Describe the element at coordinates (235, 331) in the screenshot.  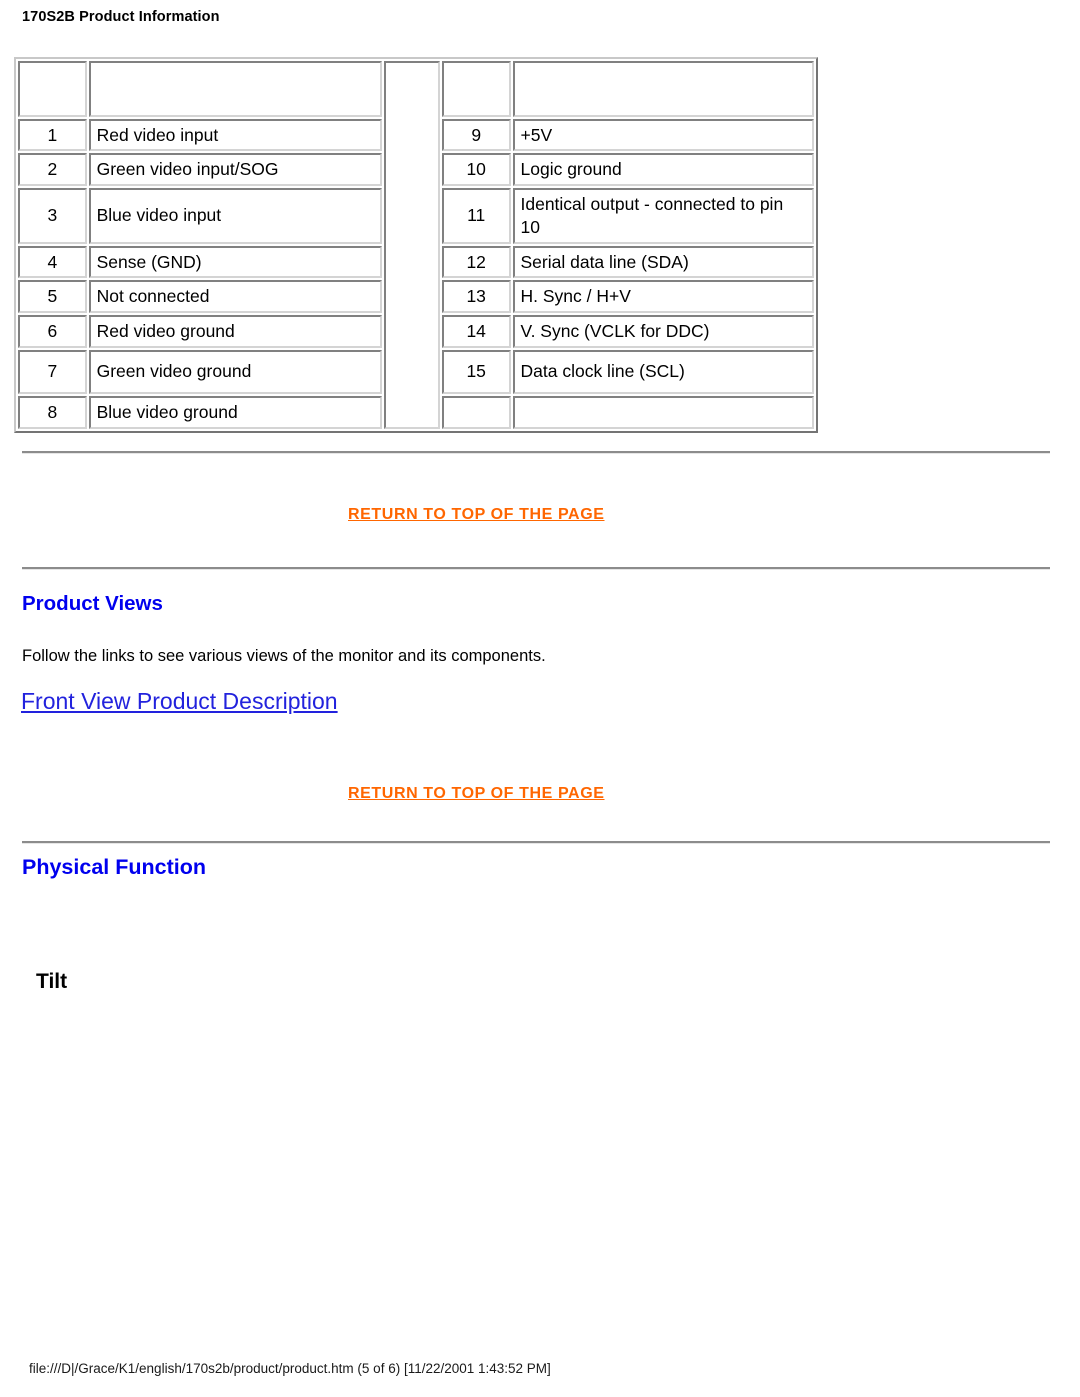
I see `cell-assignment: Red video ground` at that location.